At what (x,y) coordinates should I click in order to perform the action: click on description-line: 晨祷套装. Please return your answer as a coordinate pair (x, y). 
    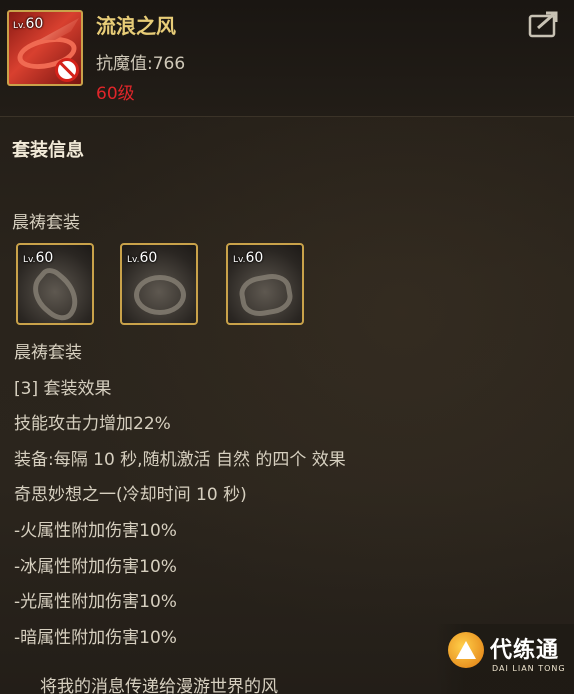
    Looking at the image, I should click on (48, 353).